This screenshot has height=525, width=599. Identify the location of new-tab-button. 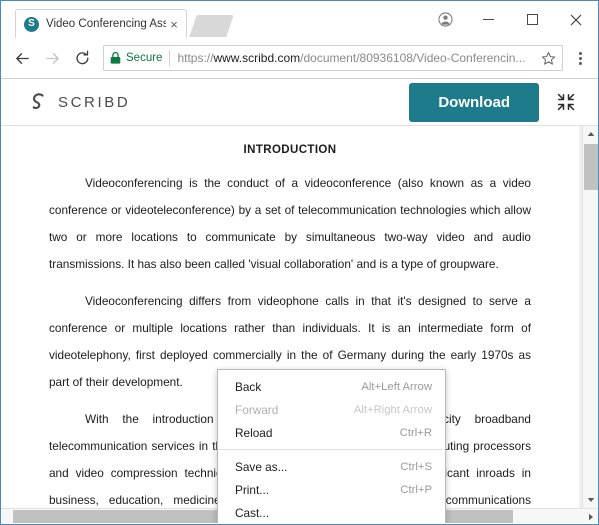
(211, 26).